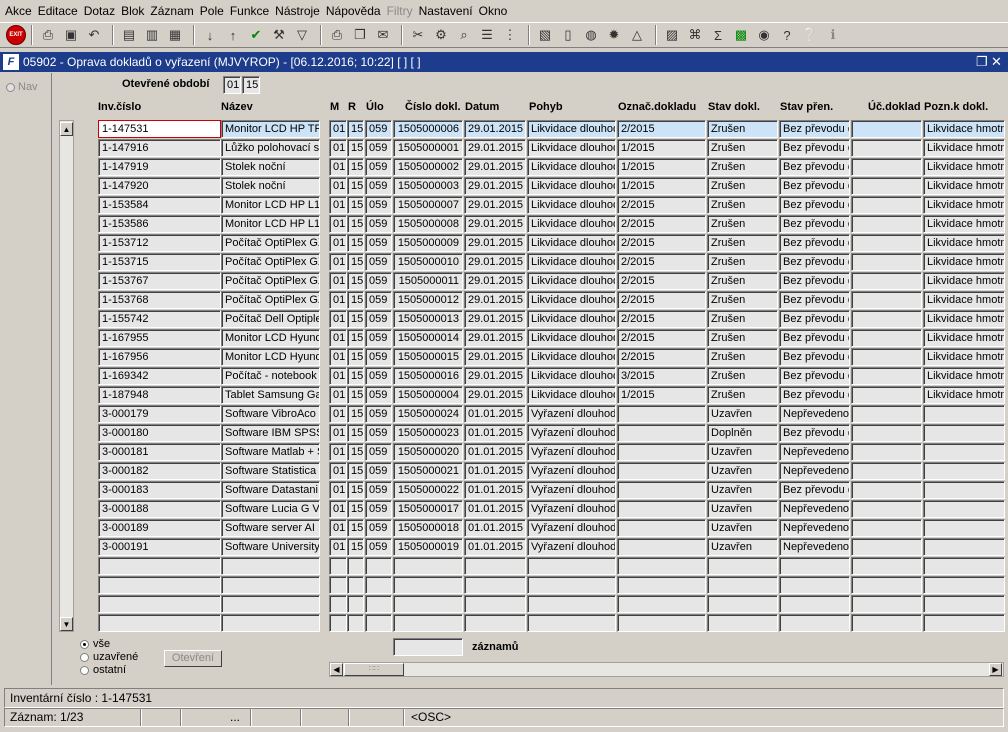  I want to click on menu-10: Nastavení, so click(446, 11).